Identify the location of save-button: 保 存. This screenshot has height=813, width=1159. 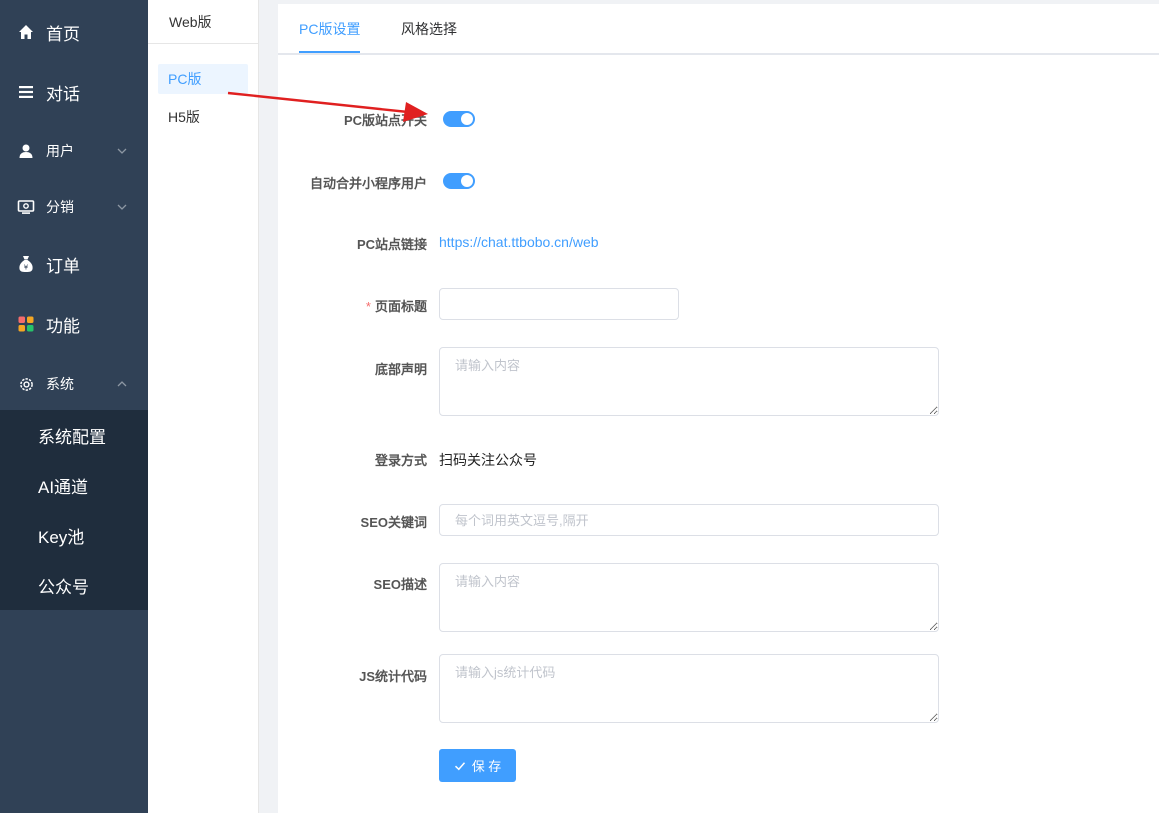
(477, 765).